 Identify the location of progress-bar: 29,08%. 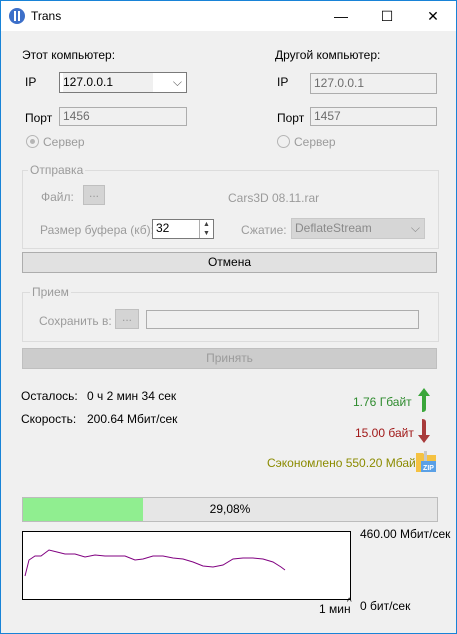
(230, 509).